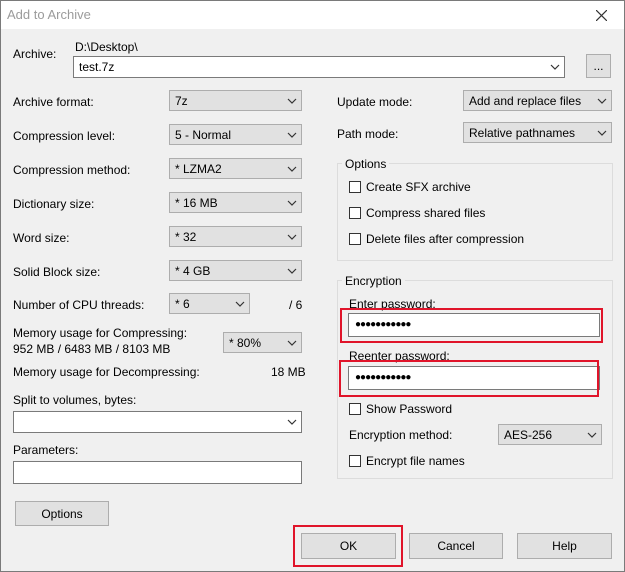 The height and width of the screenshot is (572, 625). What do you see at coordinates (601, 15) in the screenshot?
I see `close-icon` at bounding box center [601, 15].